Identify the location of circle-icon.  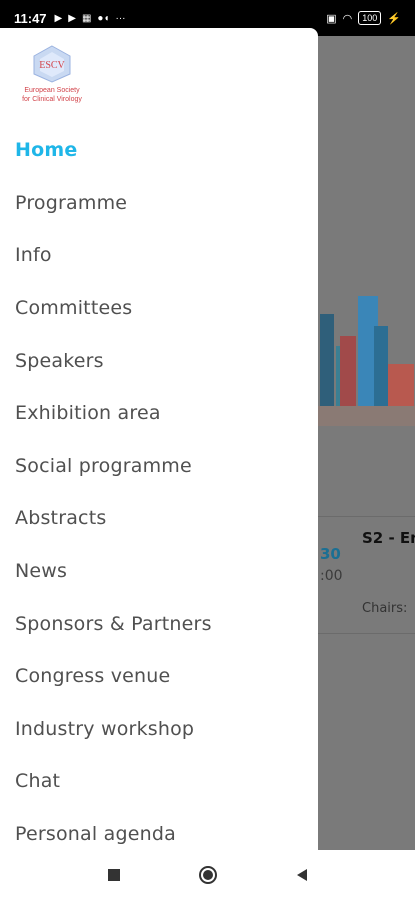
(207, 875).